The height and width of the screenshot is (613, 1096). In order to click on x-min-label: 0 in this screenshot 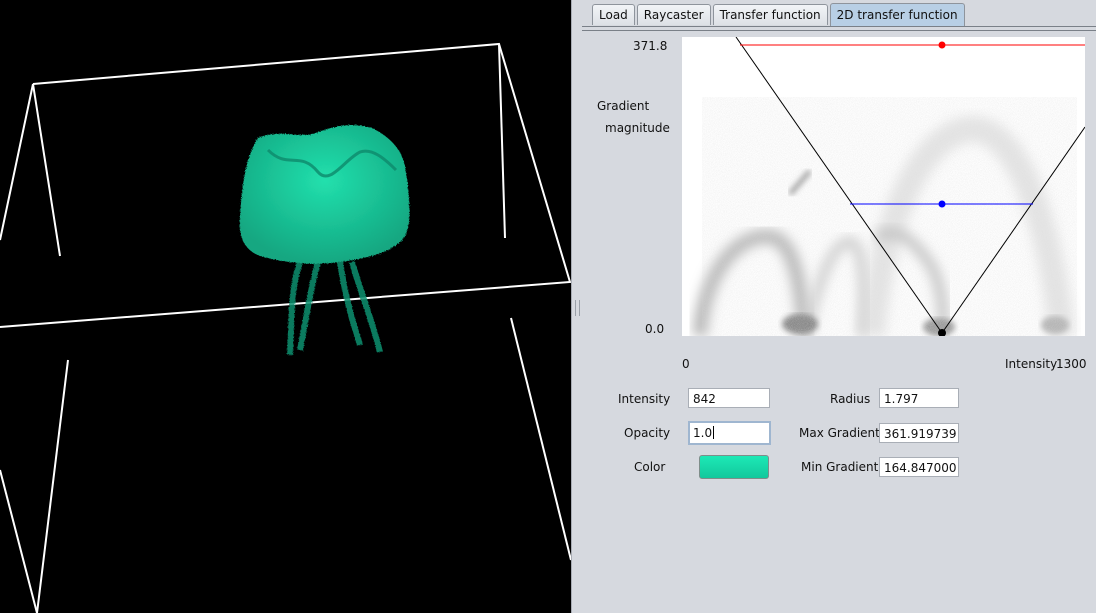, I will do `click(686, 364)`.